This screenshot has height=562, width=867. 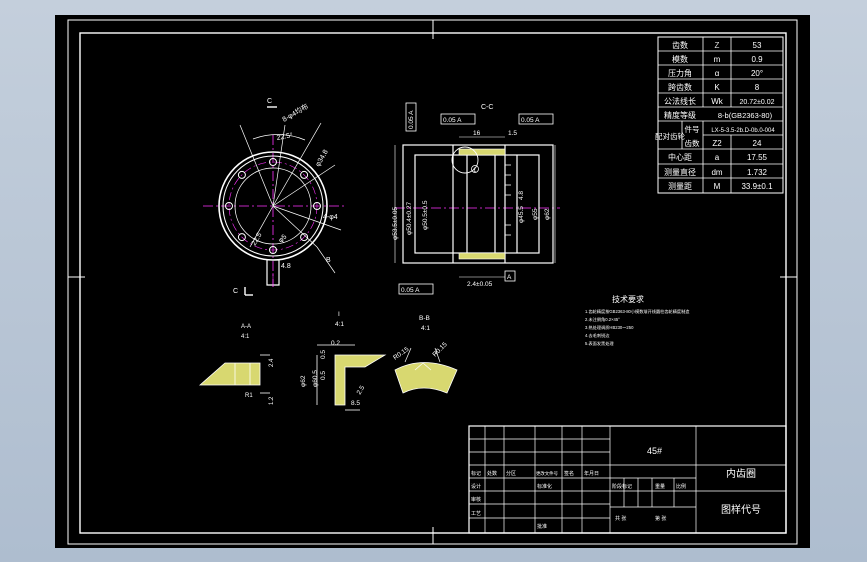 What do you see at coordinates (547, 473) in the screenshot?
I see `tb-col-label: 更改文件号` at bounding box center [547, 473].